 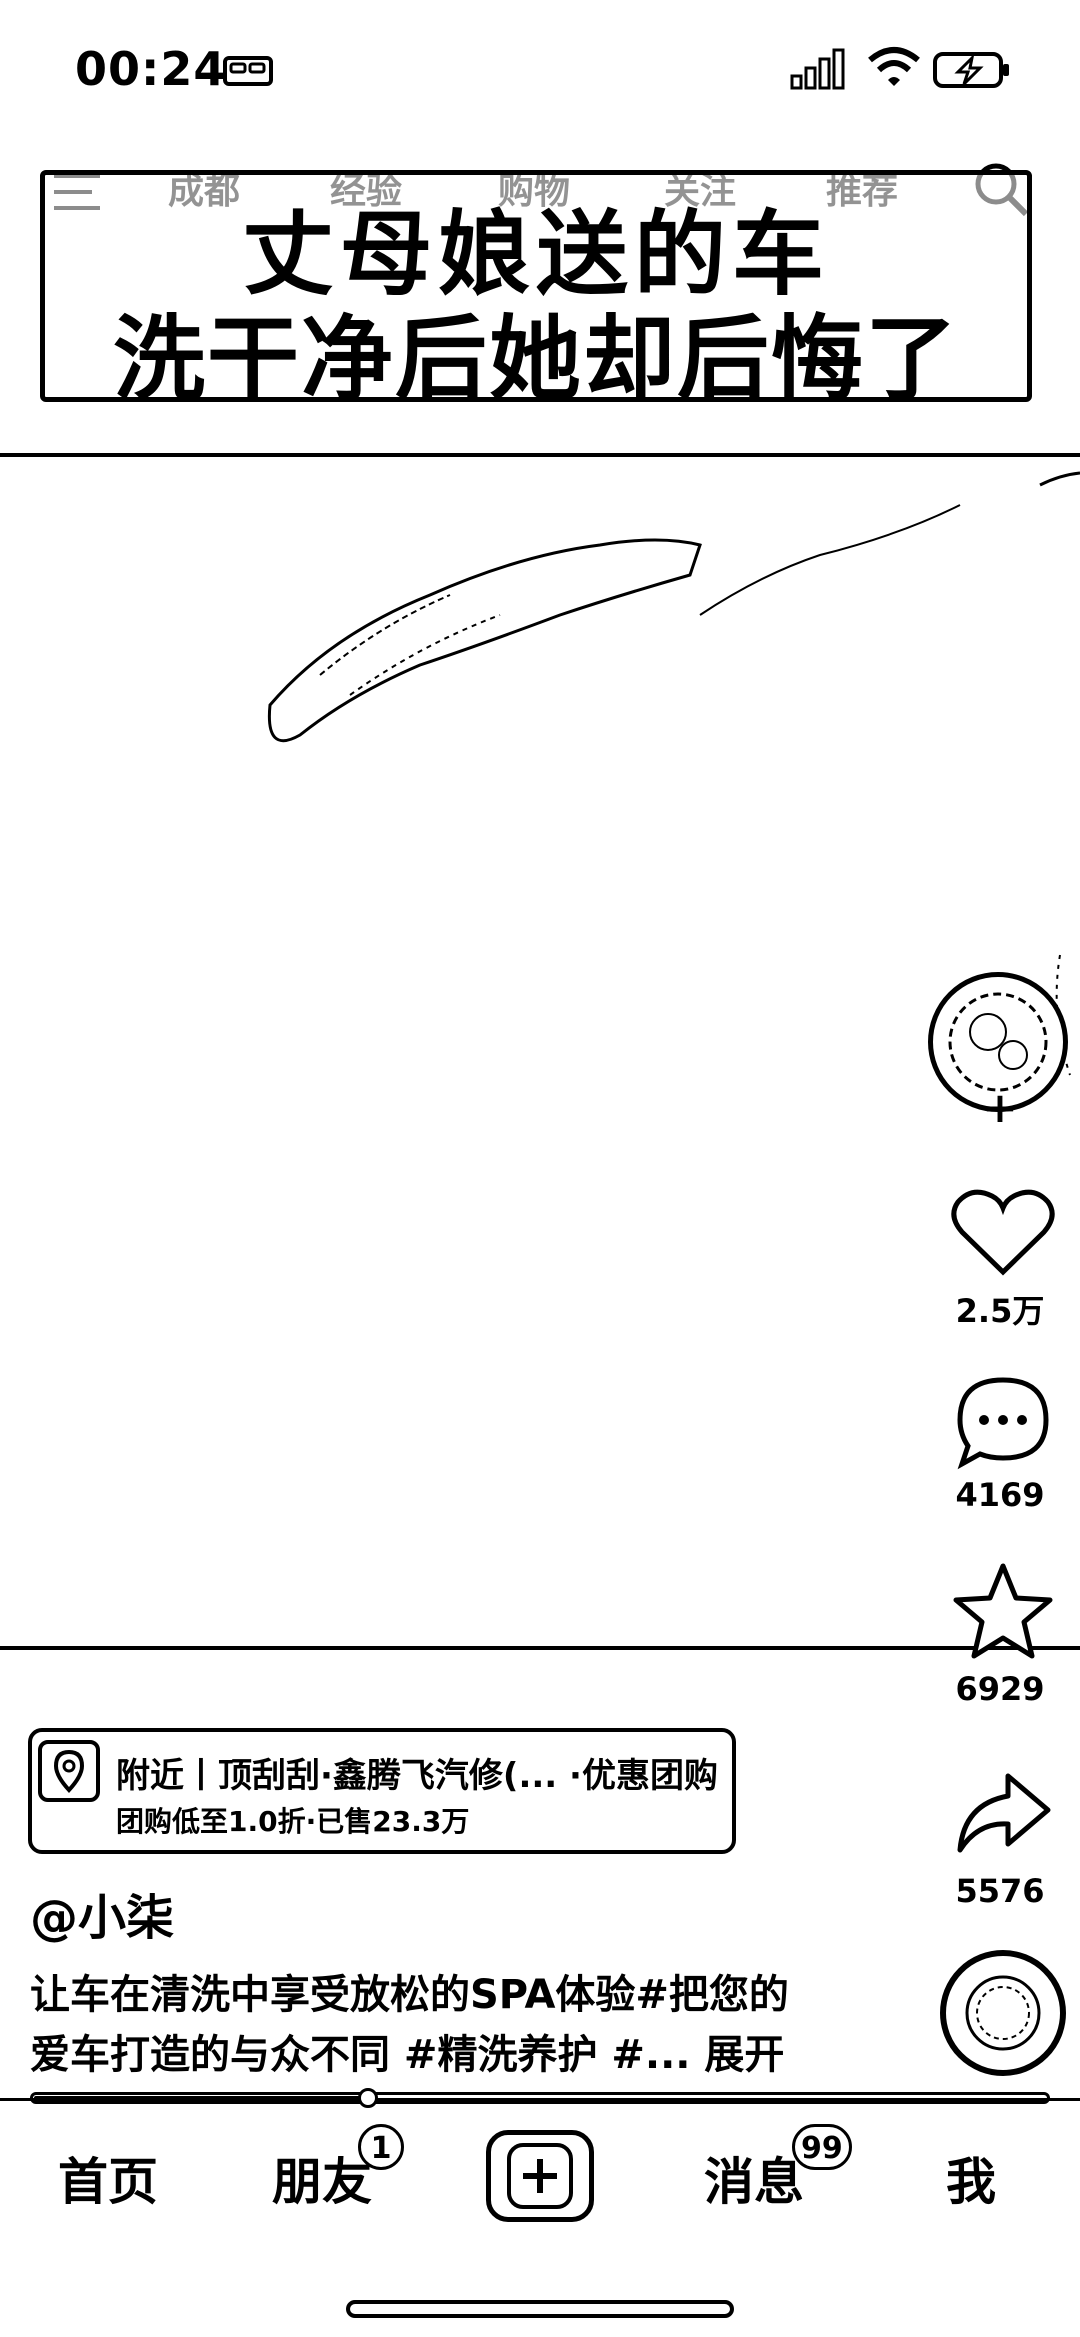 I want to click on location-subtitle: 团购低至1.0折·已售23.3万, so click(x=293, y=1821).